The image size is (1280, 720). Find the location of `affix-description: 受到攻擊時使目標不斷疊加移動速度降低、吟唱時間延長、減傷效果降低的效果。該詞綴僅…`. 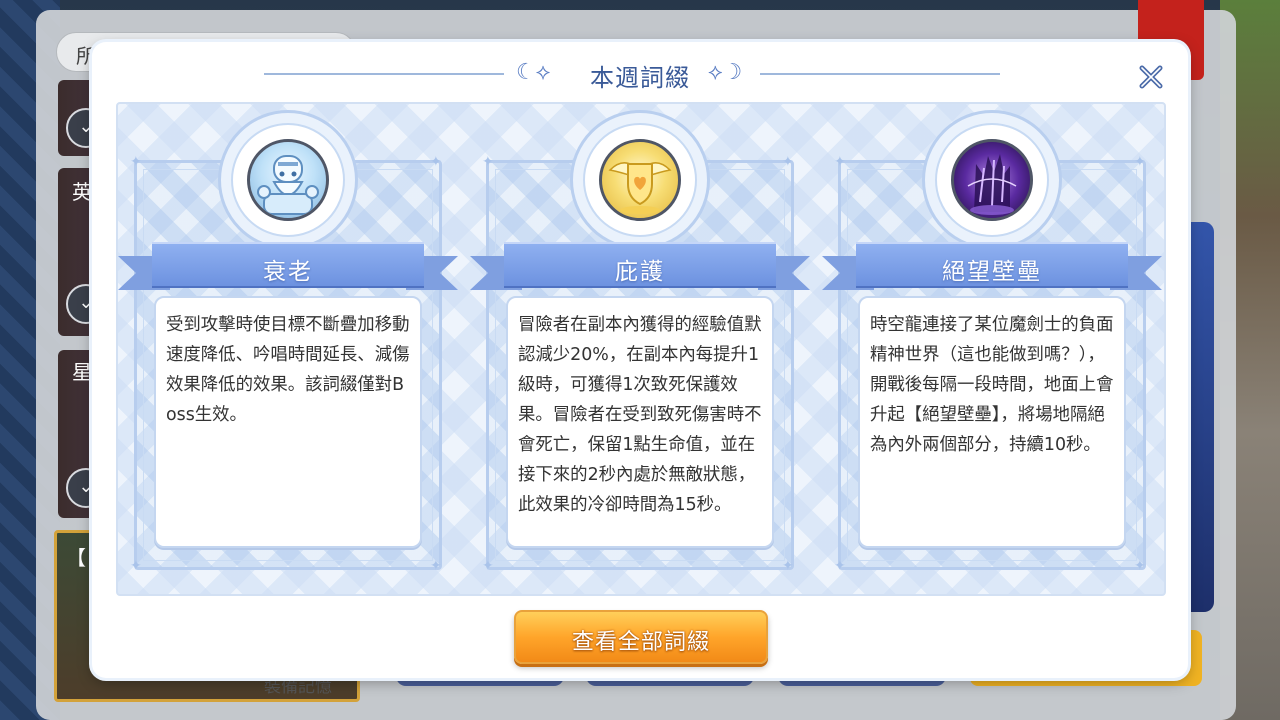

affix-description: 受到攻擊時使目標不斷疊加移動速度降低、吟唱時間延長、減傷效果降低的效果。該詞綴僅… is located at coordinates (288, 370).